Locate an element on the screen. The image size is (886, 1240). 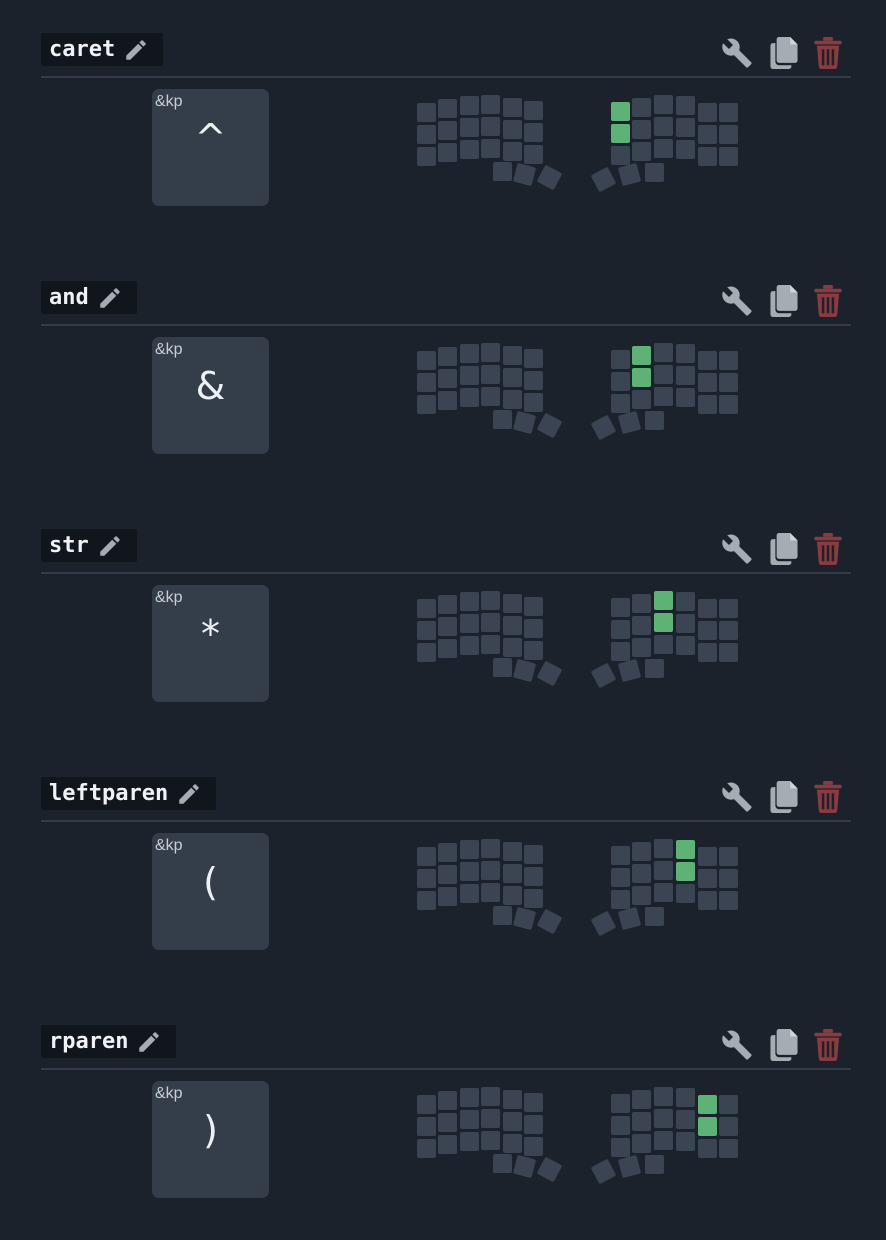
binding-keycap: &kp) is located at coordinates (210, 1139).